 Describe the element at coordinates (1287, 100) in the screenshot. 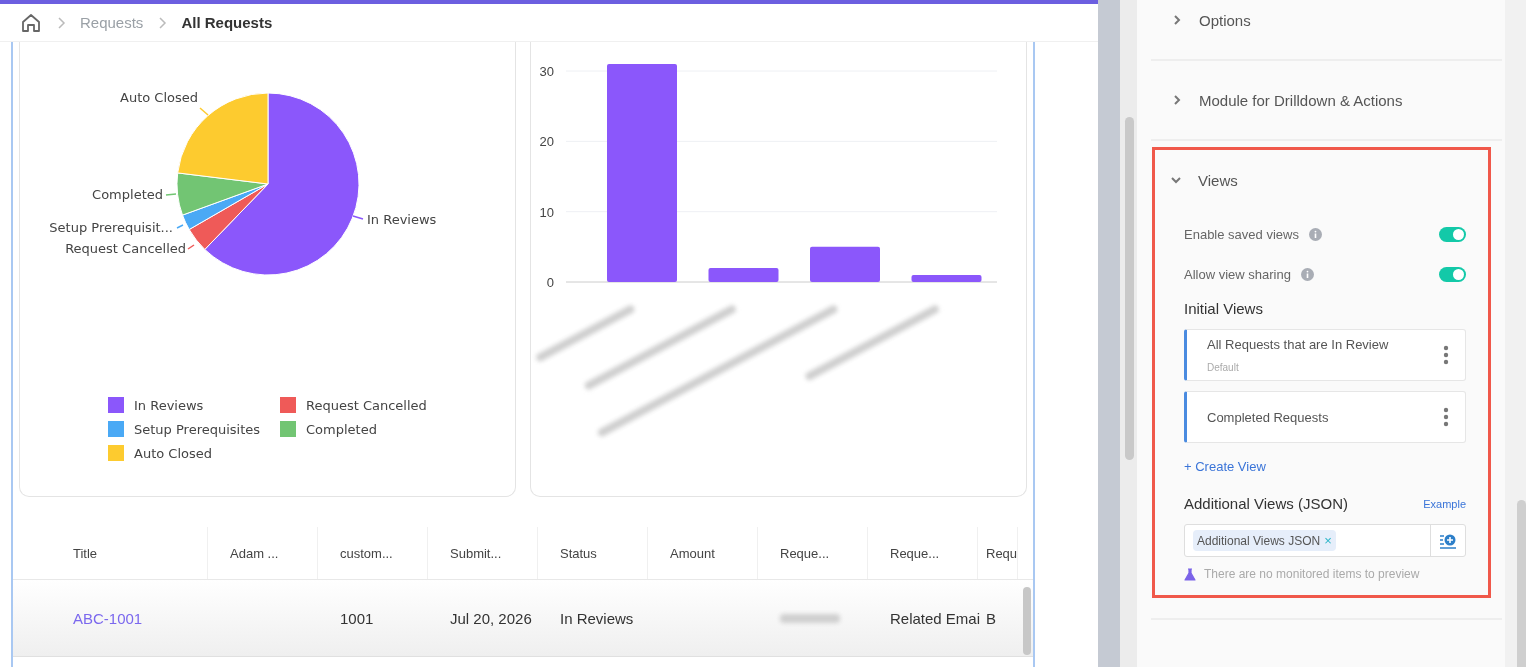

I see `section-header: Module for Drilldown & Actions` at that location.